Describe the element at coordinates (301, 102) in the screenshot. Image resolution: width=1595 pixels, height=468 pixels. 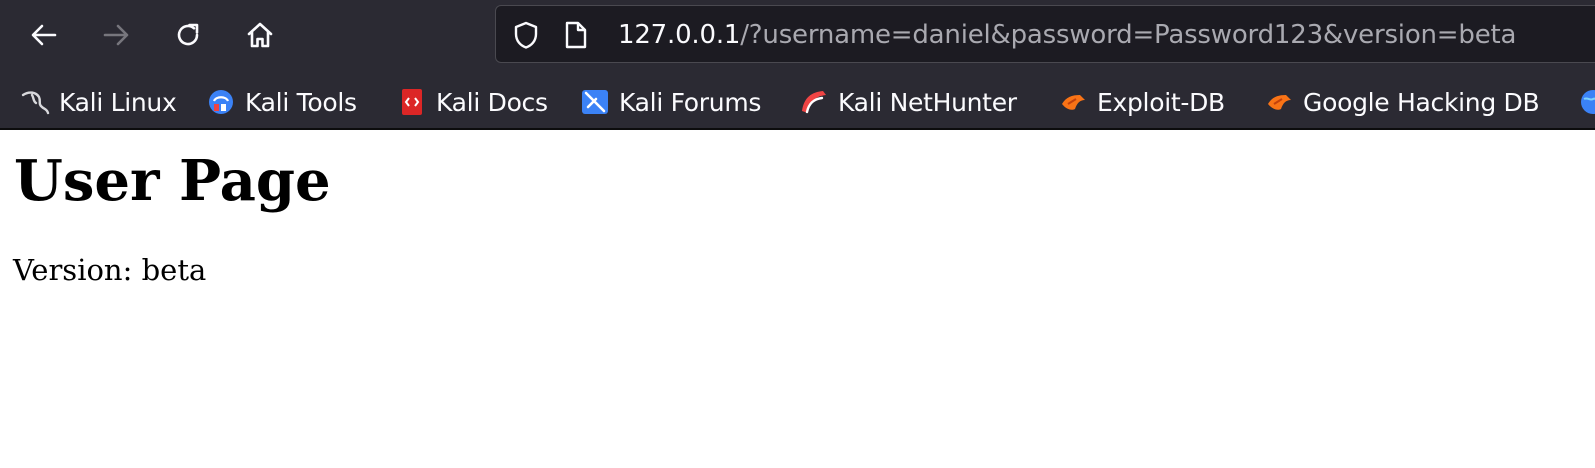
I see `bookmark-label: Kali Tools` at that location.